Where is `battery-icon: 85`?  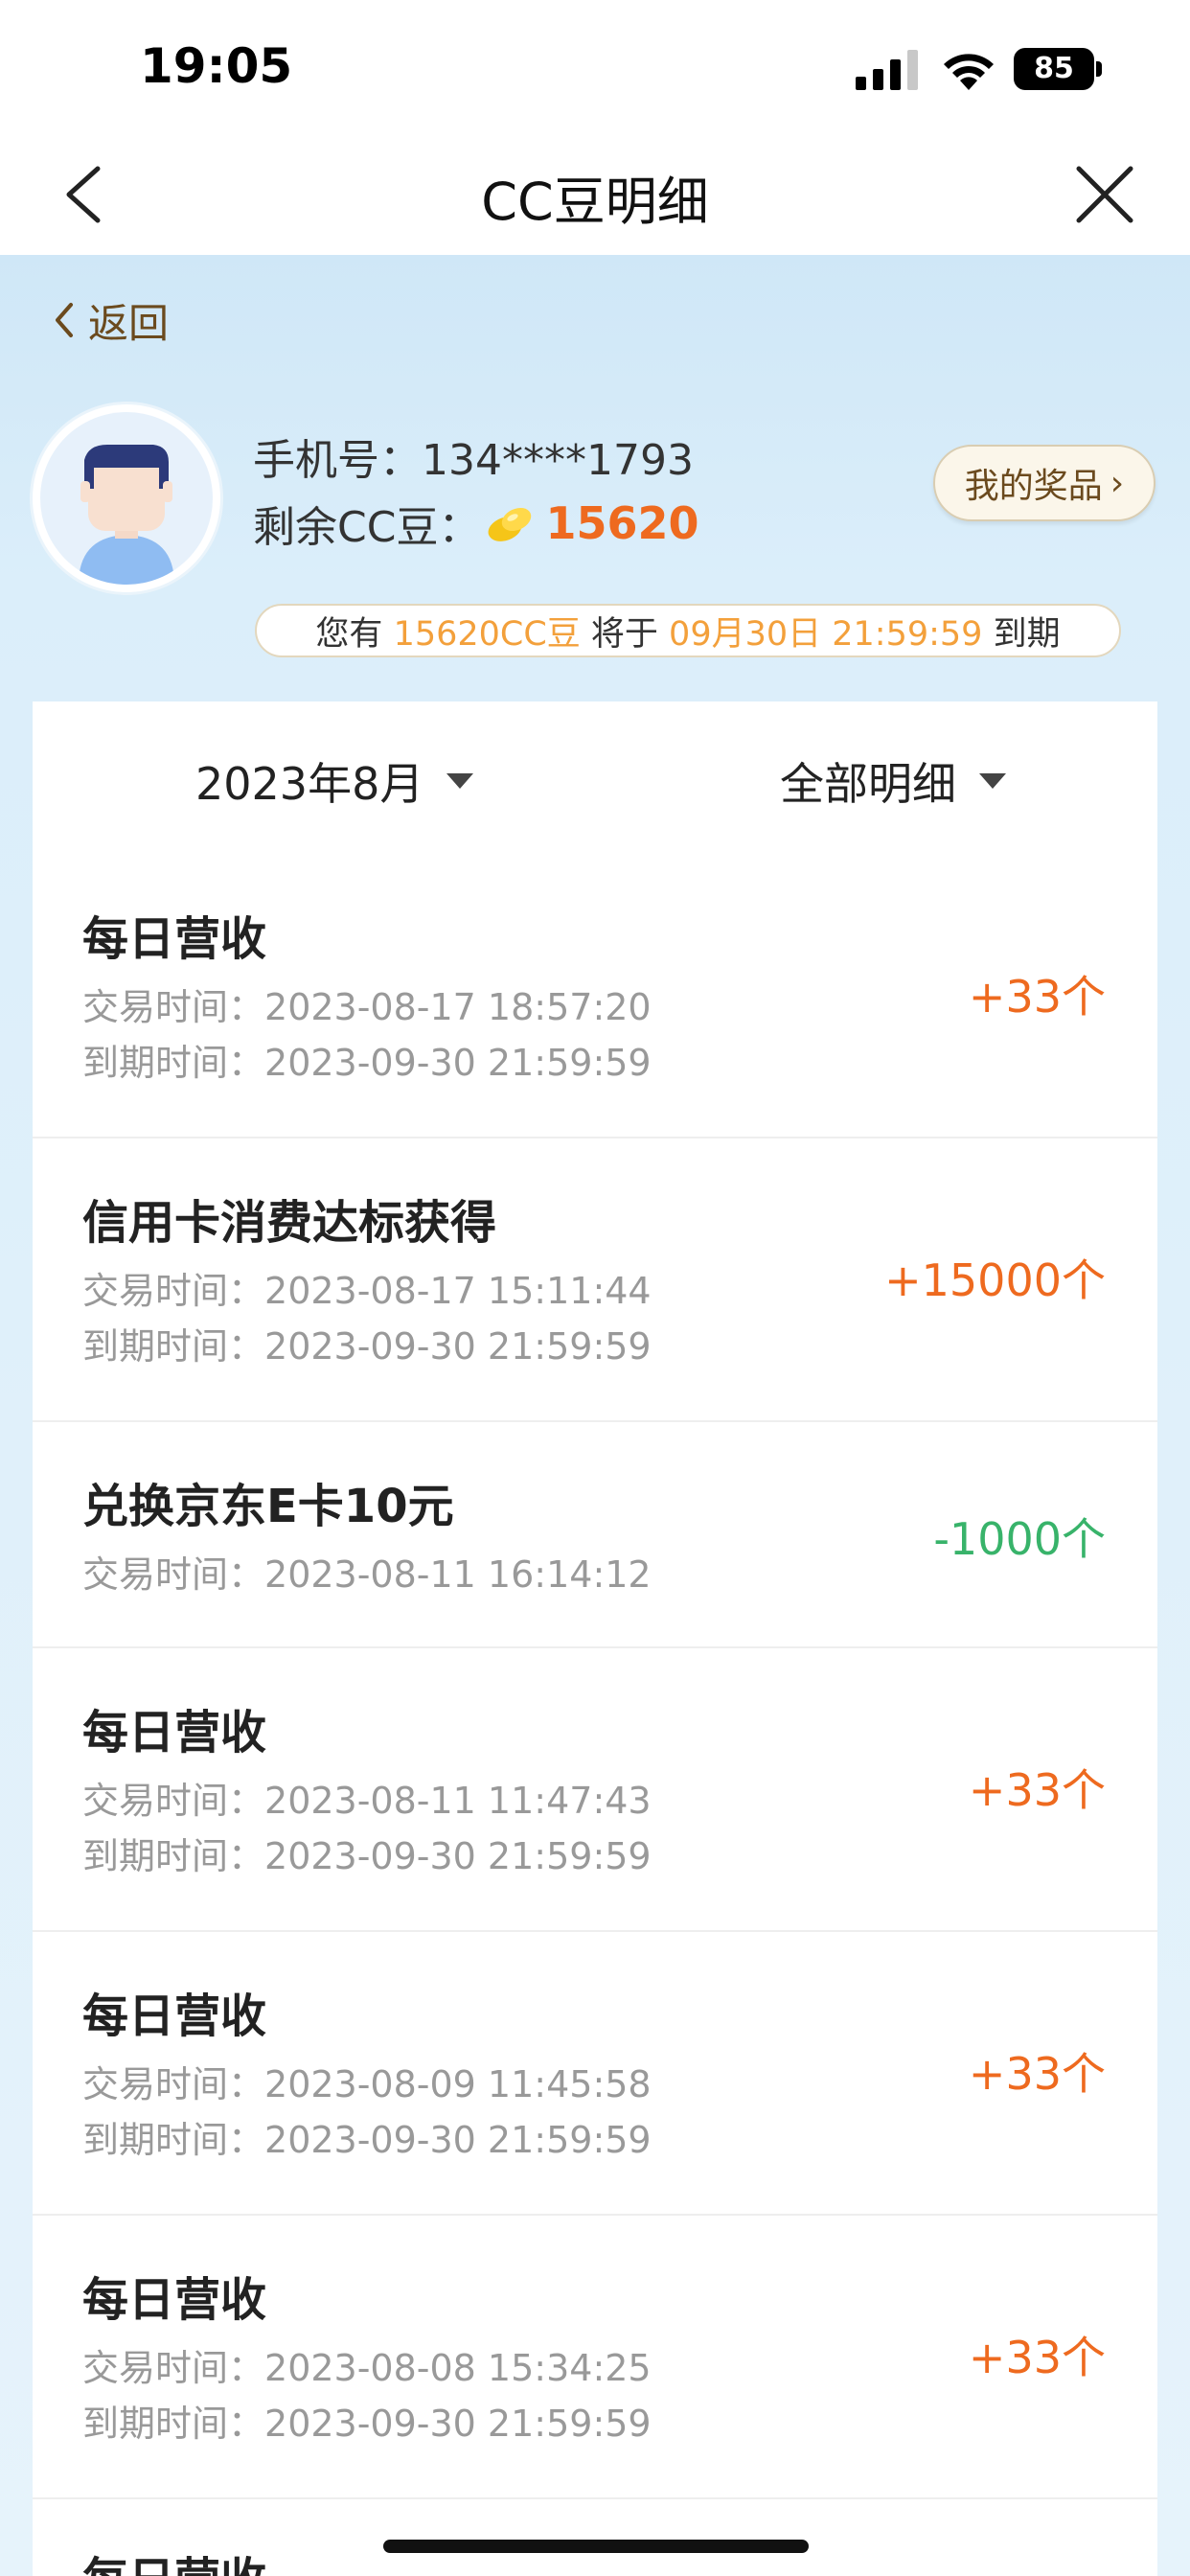
battery-icon: 85 is located at coordinates (1058, 69).